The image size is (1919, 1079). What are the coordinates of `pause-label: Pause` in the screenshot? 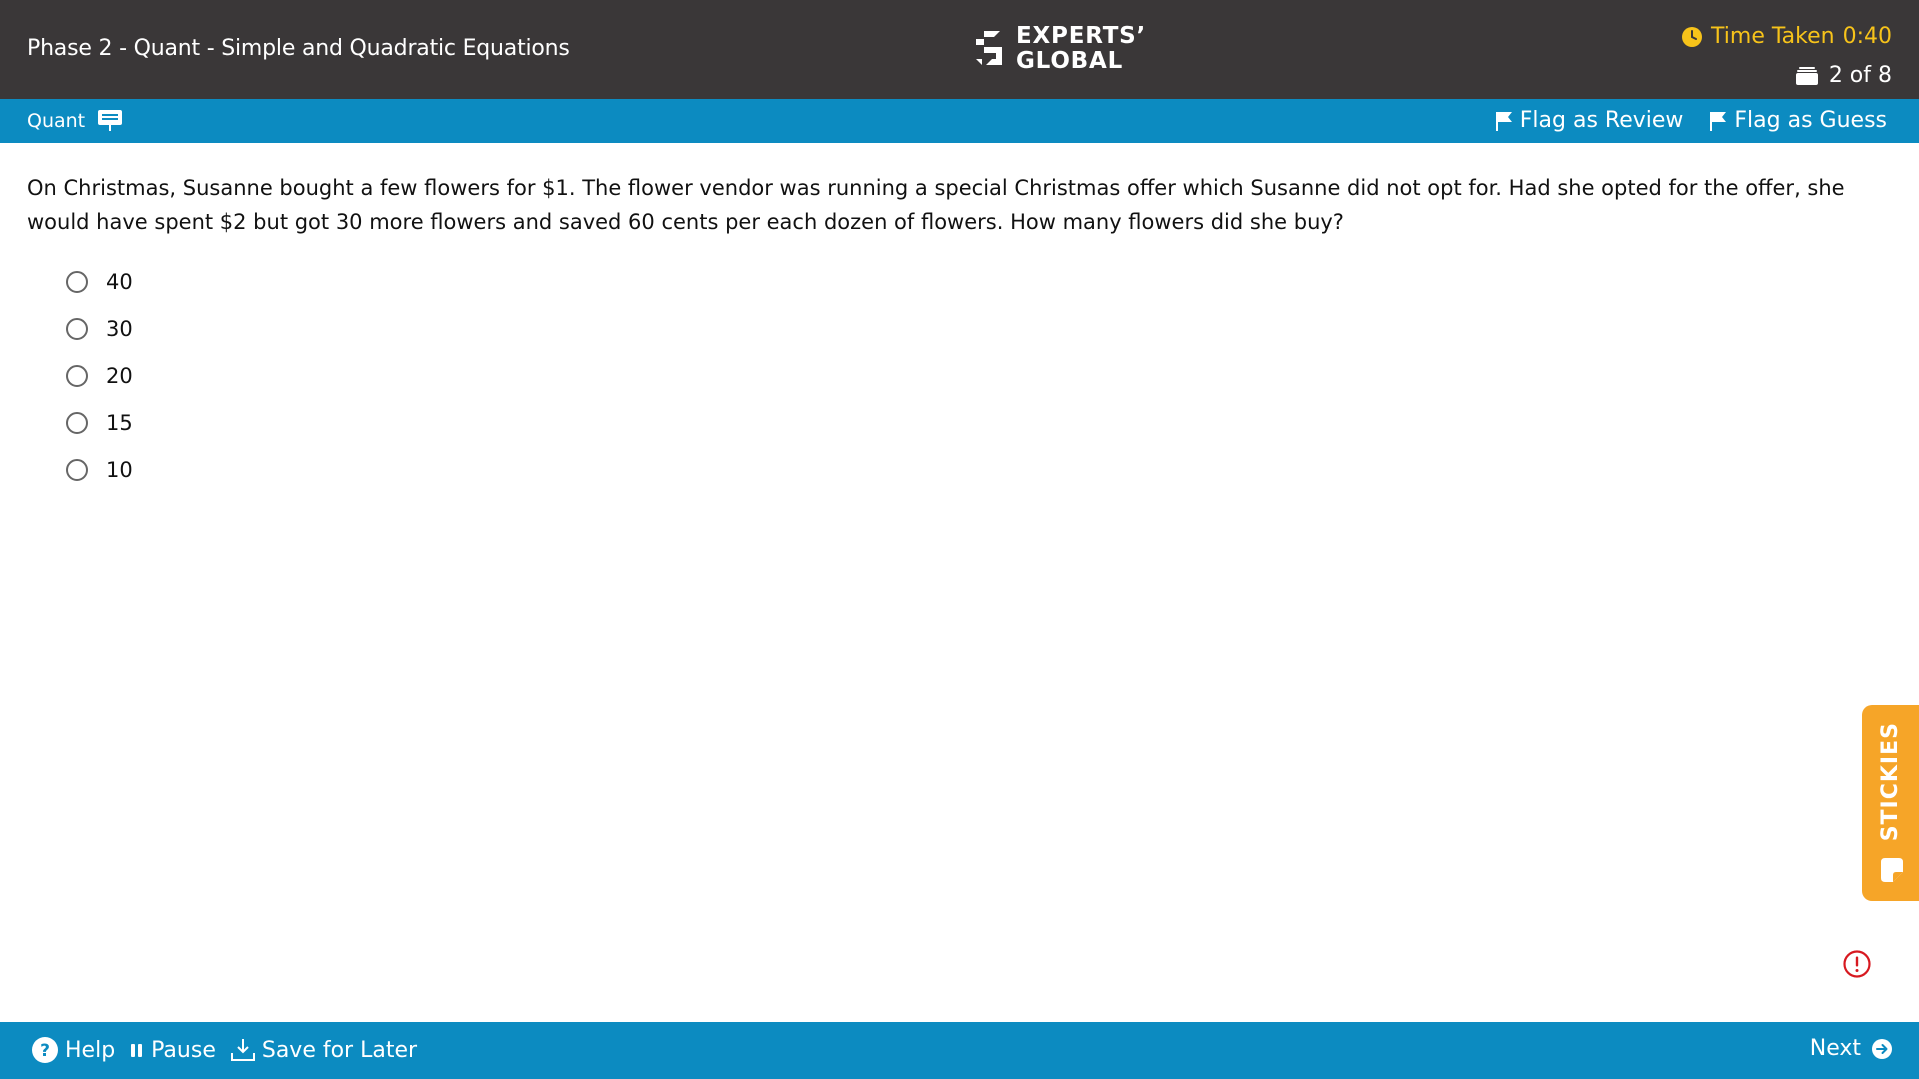 It's located at (183, 1050).